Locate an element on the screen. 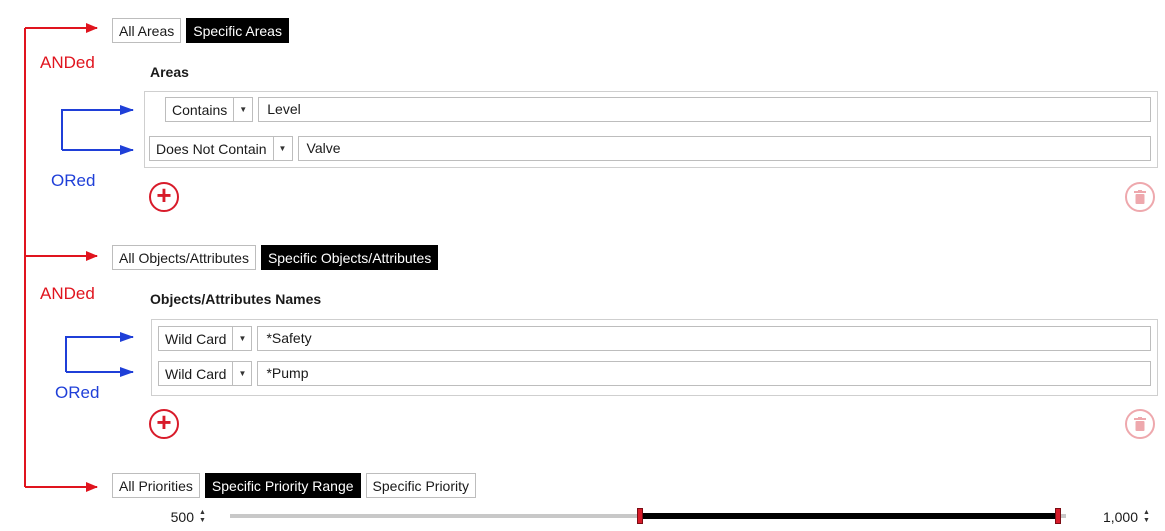 This screenshot has width=1165, height=531. areas-toggle-group: All Areas Specific Areas is located at coordinates (200, 30).